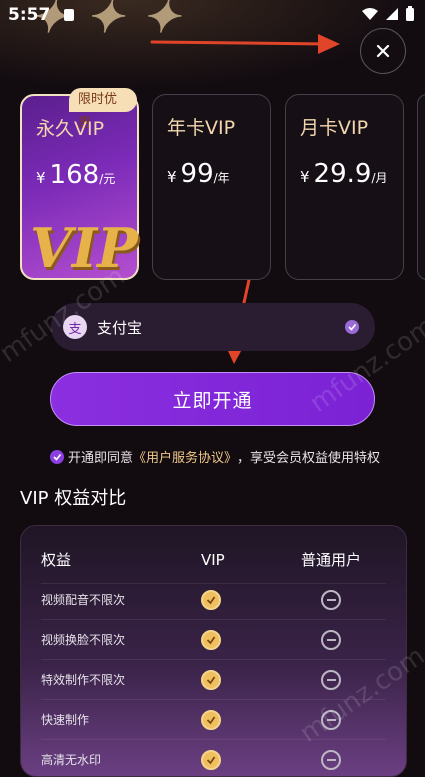  I want to click on table-row: 视频配音不限次, so click(213, 600).